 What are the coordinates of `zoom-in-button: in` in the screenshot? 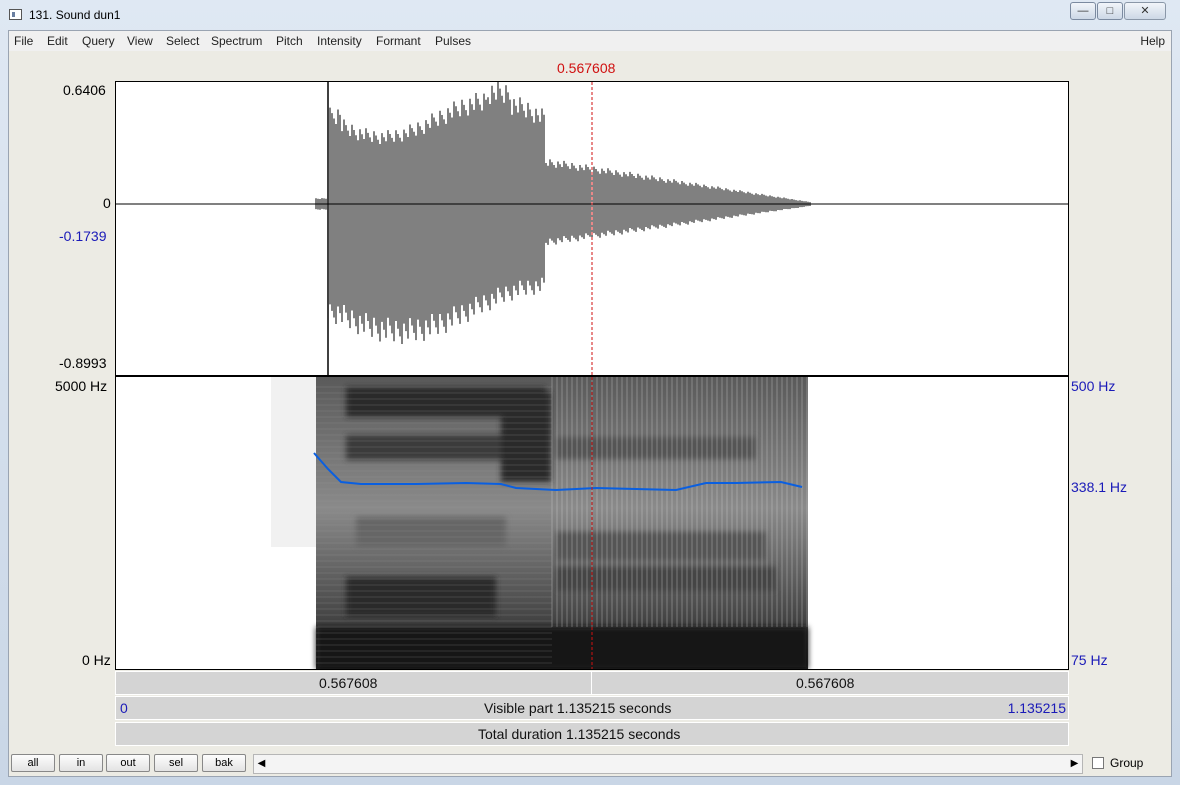 It's located at (81, 763).